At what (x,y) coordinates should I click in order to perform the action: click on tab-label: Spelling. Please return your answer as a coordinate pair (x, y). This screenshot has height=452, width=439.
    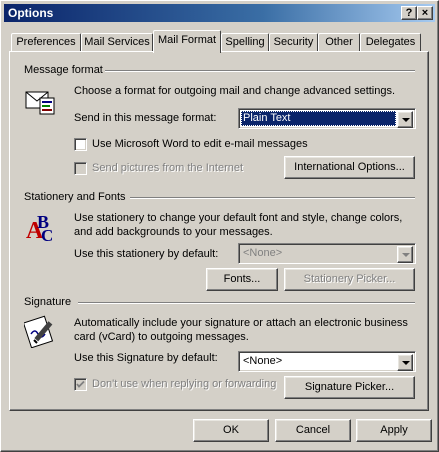
    Looking at the image, I should click on (245, 42).